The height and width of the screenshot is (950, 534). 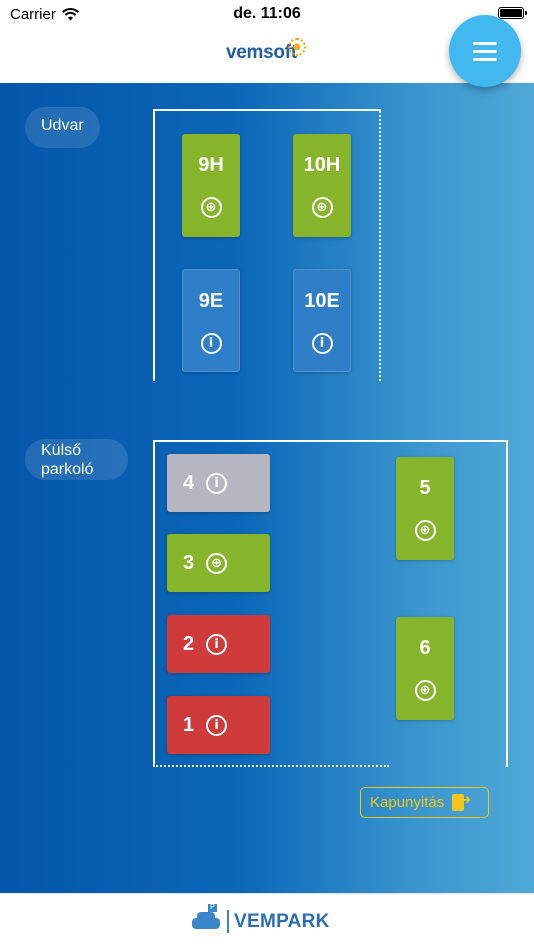 I want to click on status-bar: Carrier de. 11:06, so click(x=267, y=14).